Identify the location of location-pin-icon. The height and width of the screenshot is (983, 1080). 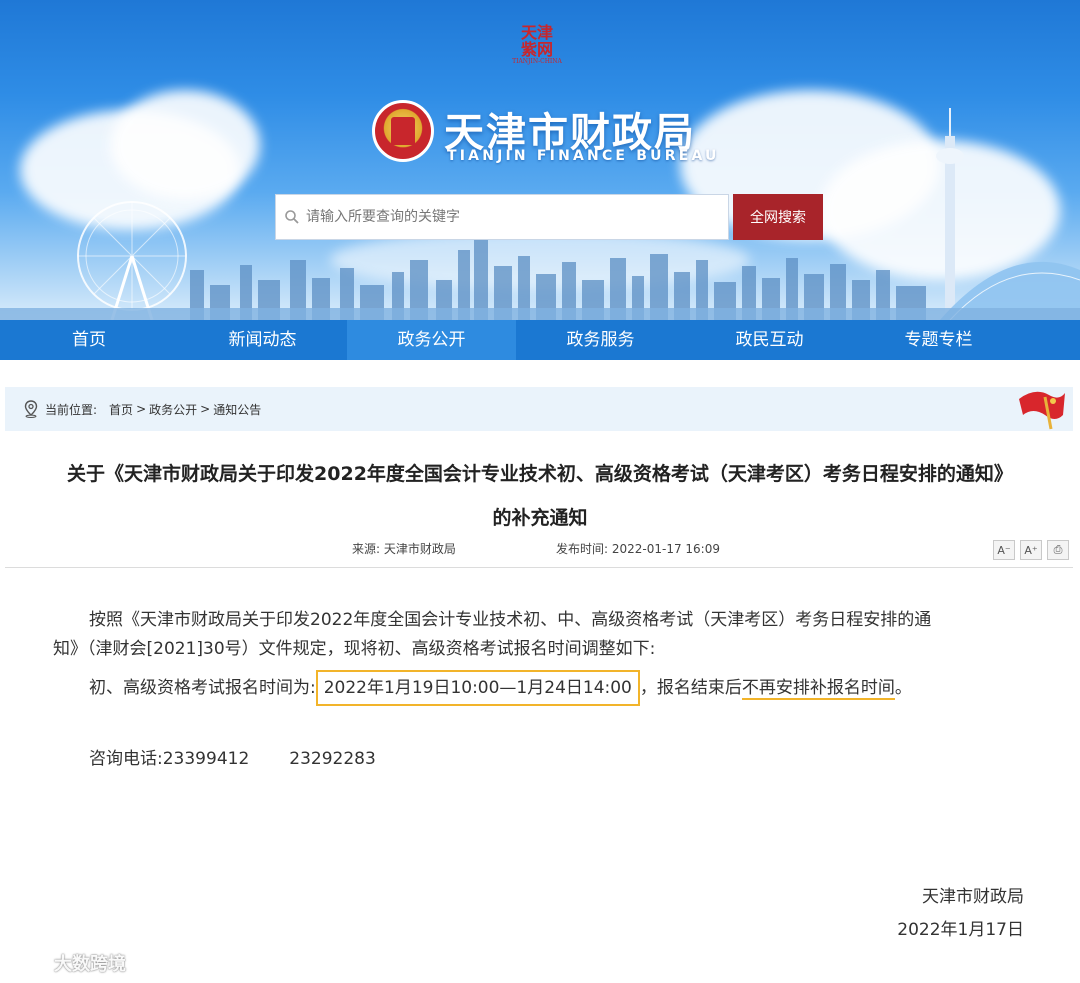
(31, 409).